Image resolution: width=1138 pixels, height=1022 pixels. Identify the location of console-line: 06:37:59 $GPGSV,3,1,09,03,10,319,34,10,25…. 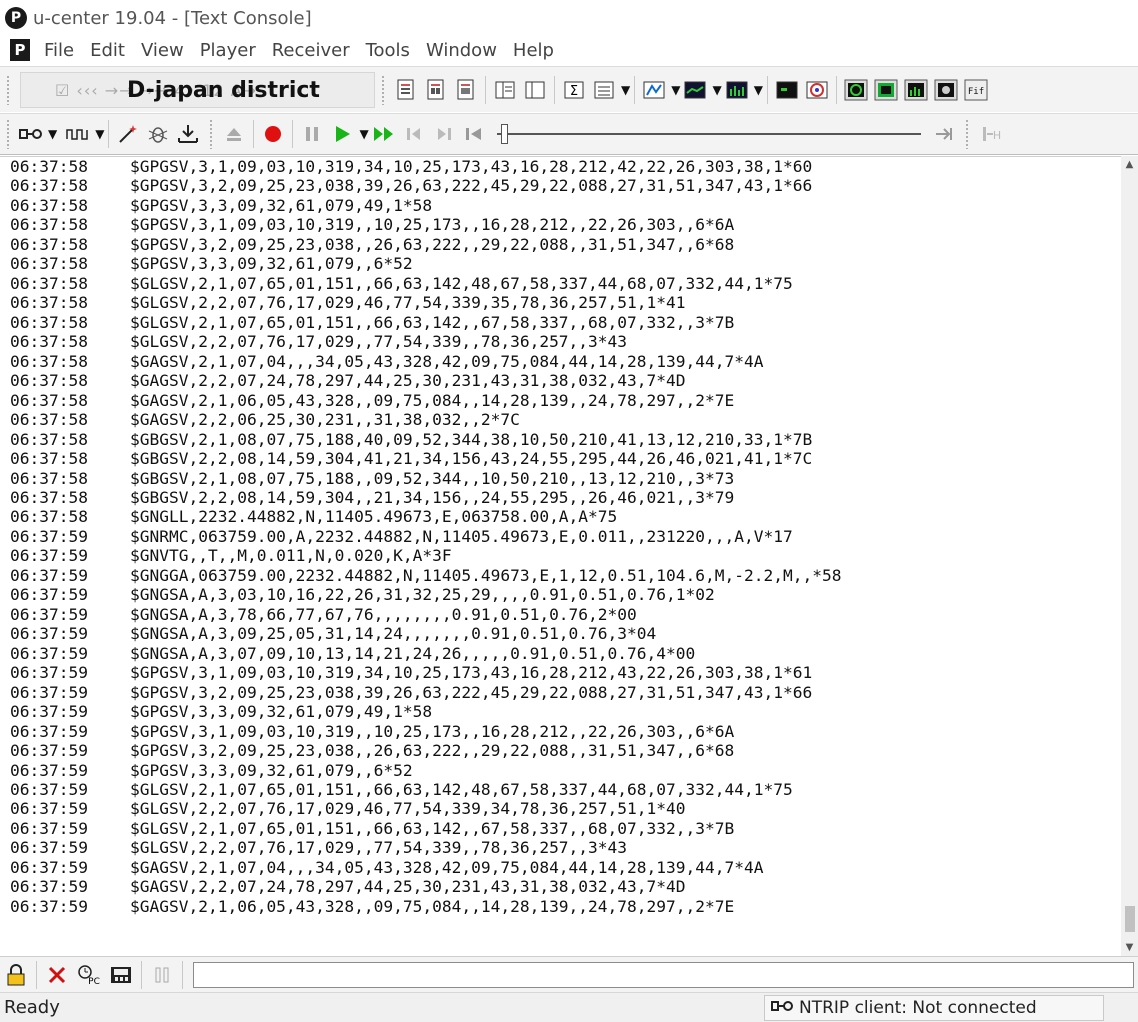
(566, 672).